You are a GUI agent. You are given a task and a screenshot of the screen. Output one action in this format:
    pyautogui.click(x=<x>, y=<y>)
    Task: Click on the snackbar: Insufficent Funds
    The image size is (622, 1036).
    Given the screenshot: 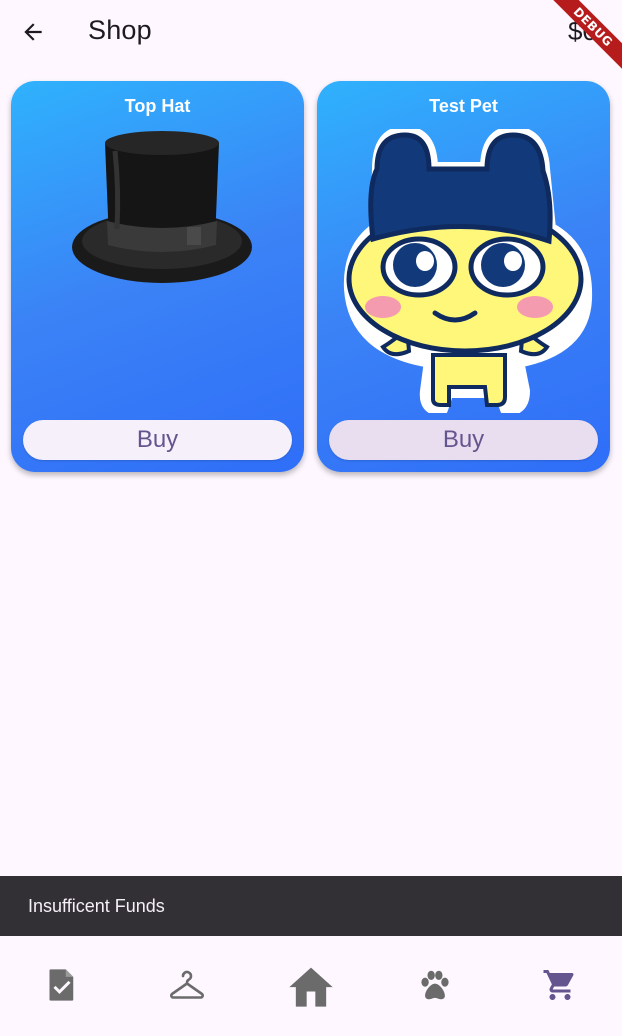 What is the action you would take?
    pyautogui.click(x=311, y=906)
    